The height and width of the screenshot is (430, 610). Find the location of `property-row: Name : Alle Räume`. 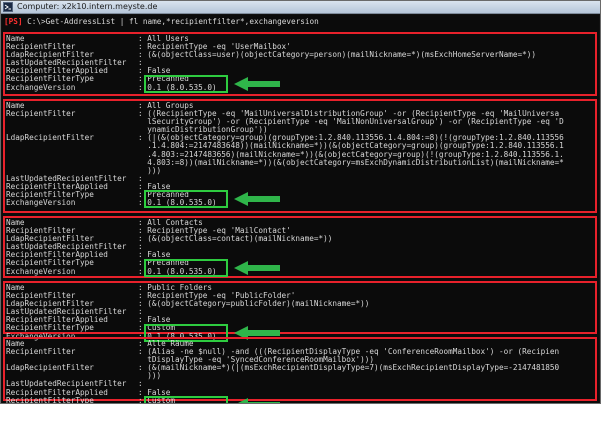

property-row: Name : Alle Räume is located at coordinates (300, 344).